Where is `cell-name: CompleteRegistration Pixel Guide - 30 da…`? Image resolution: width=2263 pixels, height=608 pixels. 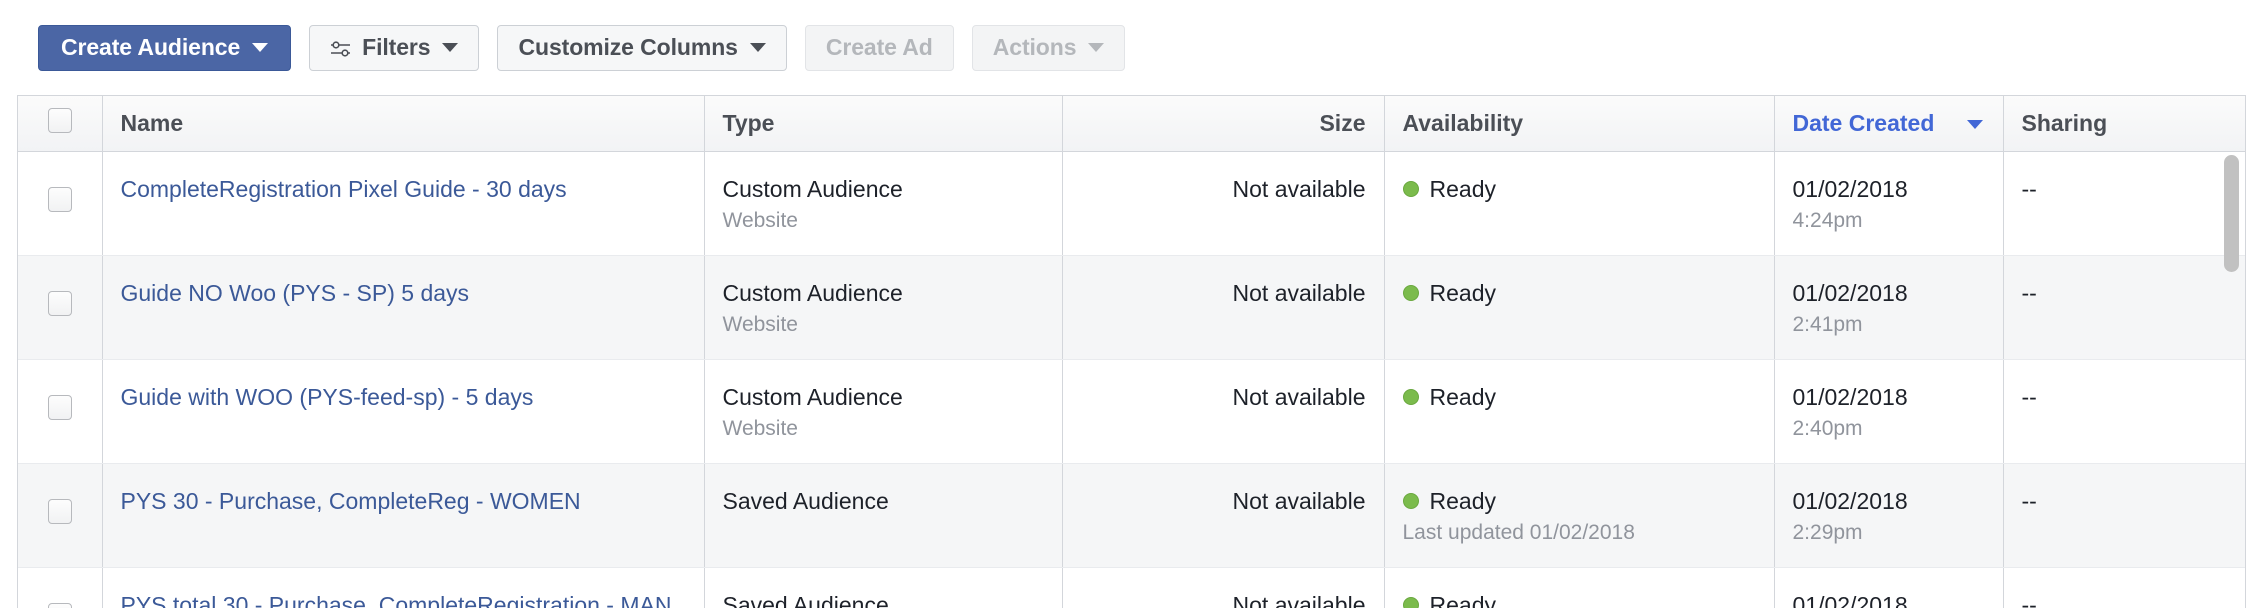
cell-name: CompleteRegistration Pixel Guide - 30 da… is located at coordinates (403, 203).